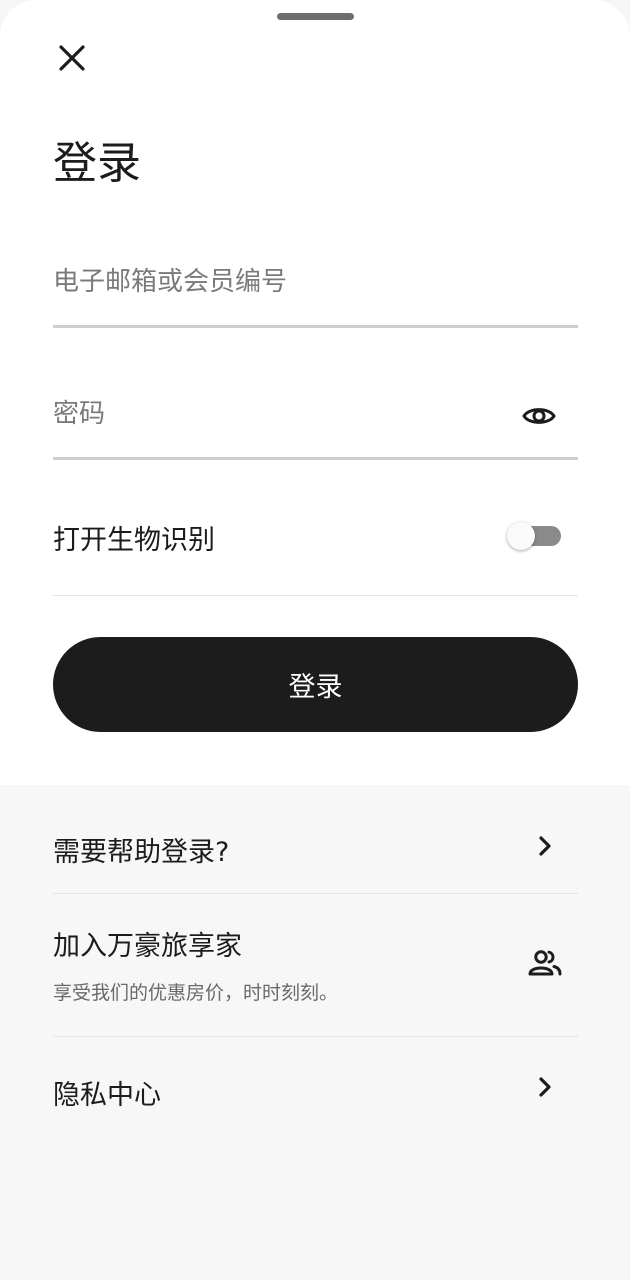 The height and width of the screenshot is (1280, 630). What do you see at coordinates (196, 993) in the screenshot?
I see `join-subtitle: 享受我们的优惠房价，时时刻刻。` at bounding box center [196, 993].